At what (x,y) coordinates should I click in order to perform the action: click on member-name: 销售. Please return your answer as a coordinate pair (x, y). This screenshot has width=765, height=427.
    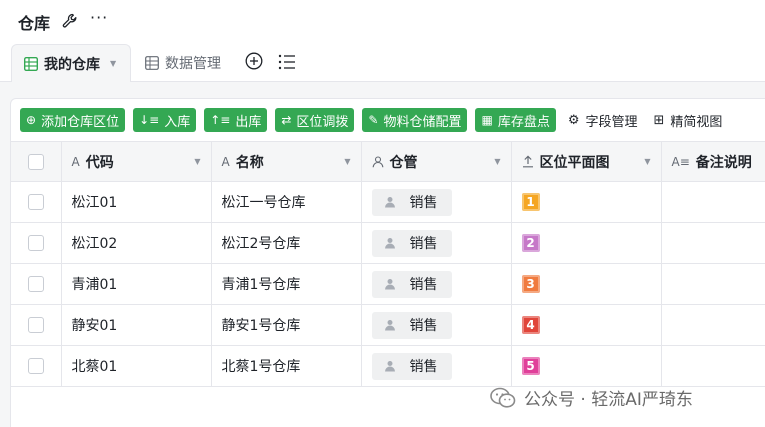
    Looking at the image, I should click on (423, 285).